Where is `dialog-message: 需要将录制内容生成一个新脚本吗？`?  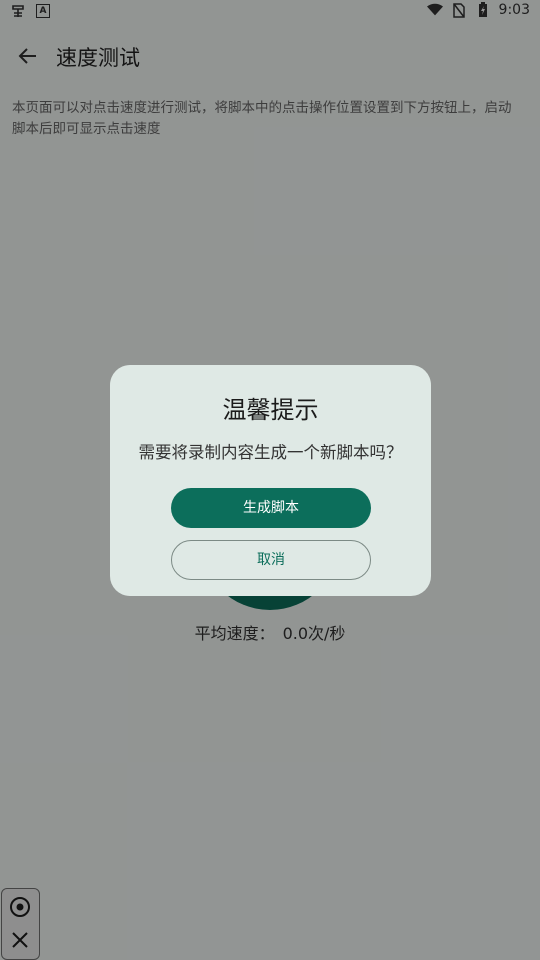 dialog-message: 需要将录制内容生成一个新脚本吗？ is located at coordinates (270, 452).